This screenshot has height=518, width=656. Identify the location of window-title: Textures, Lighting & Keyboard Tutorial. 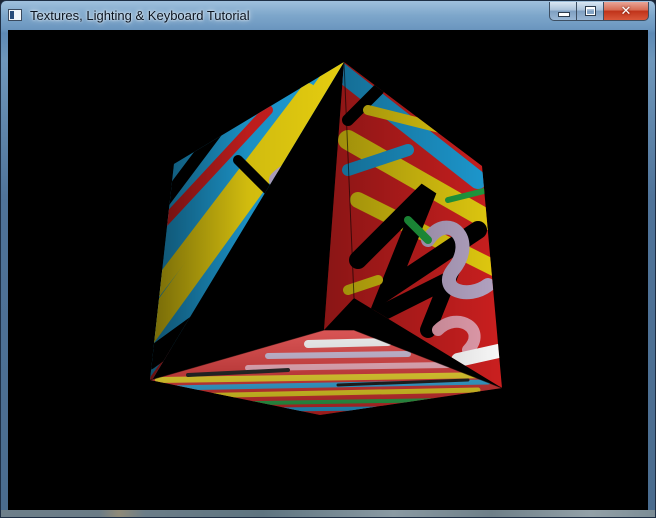
(140, 15).